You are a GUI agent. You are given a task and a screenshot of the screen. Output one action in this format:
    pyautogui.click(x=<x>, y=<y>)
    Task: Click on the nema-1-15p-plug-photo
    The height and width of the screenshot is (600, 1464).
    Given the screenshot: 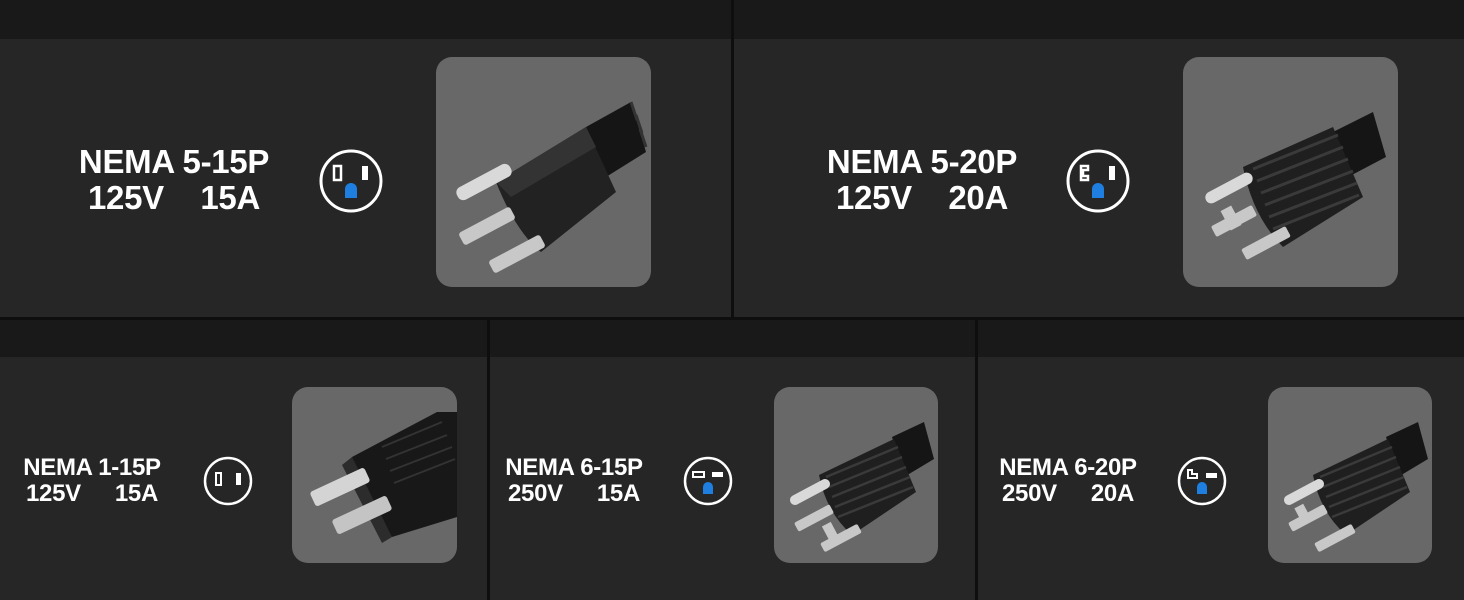 What is the action you would take?
    pyautogui.click(x=374, y=475)
    